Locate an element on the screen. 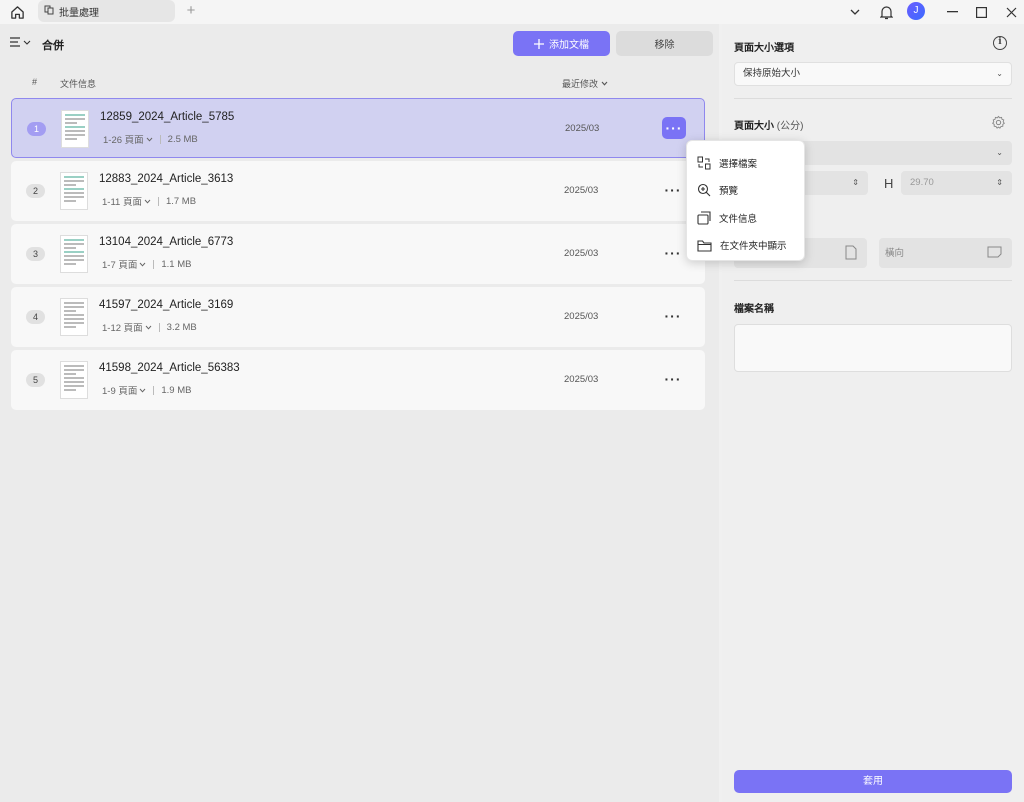  page-size-title: 頁面大小 (公分) is located at coordinates (768, 124).